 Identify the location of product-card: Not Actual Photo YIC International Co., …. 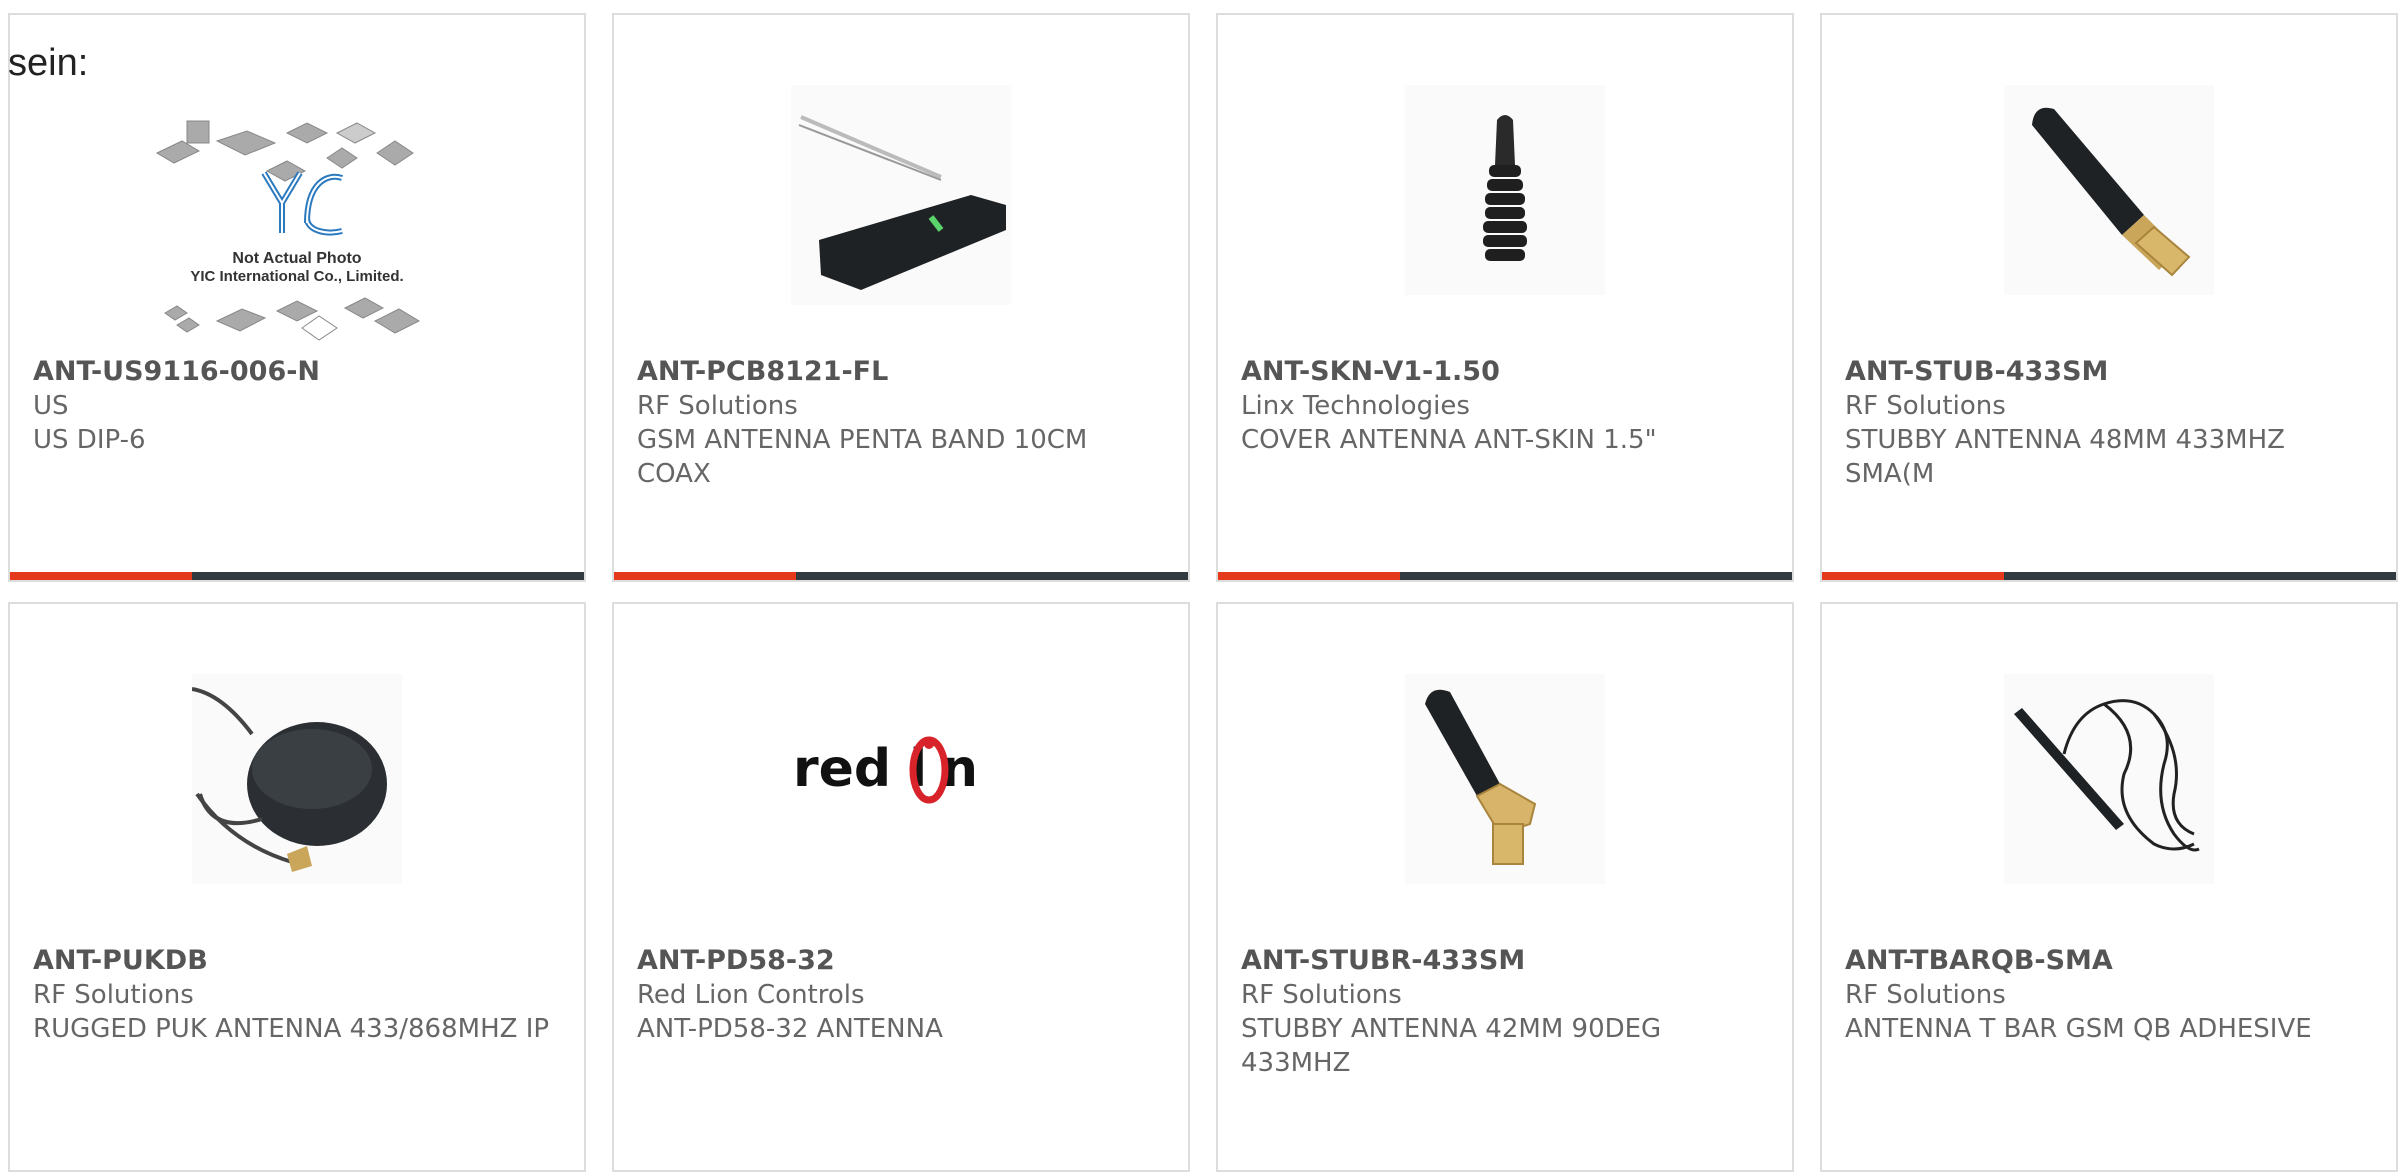
(297, 297).